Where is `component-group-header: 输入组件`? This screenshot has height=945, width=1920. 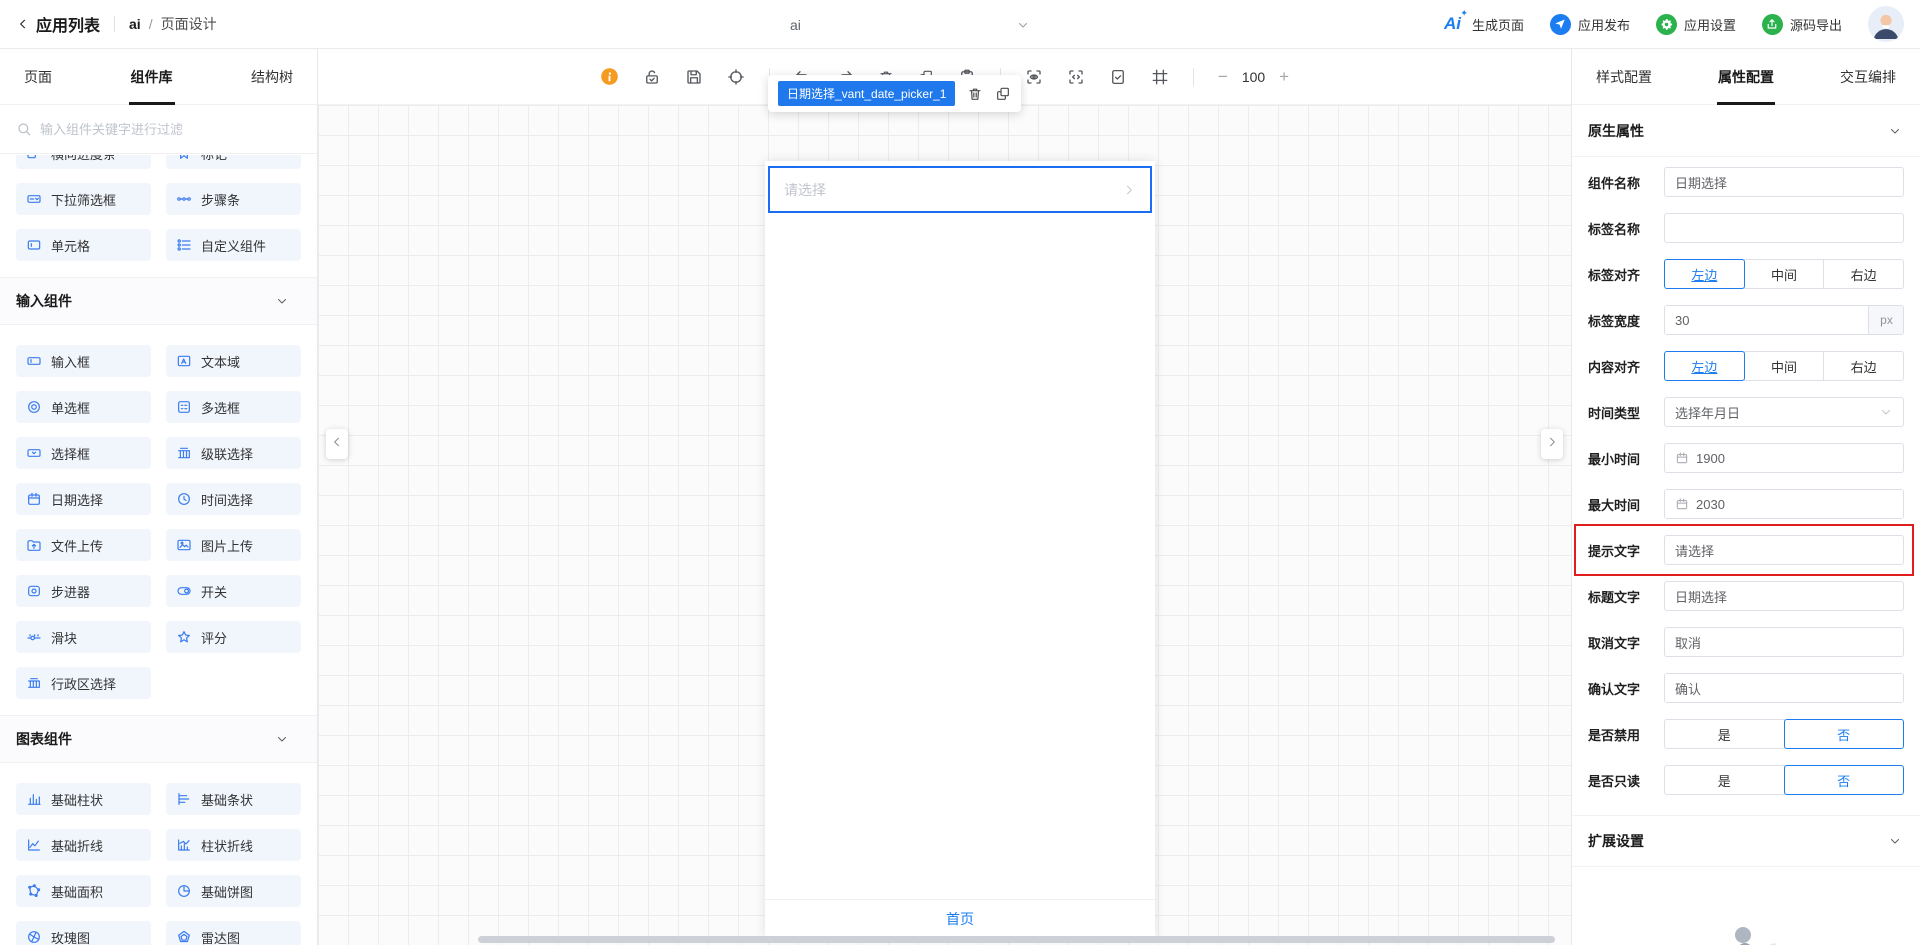
component-group-header: 输入组件 is located at coordinates (158, 301).